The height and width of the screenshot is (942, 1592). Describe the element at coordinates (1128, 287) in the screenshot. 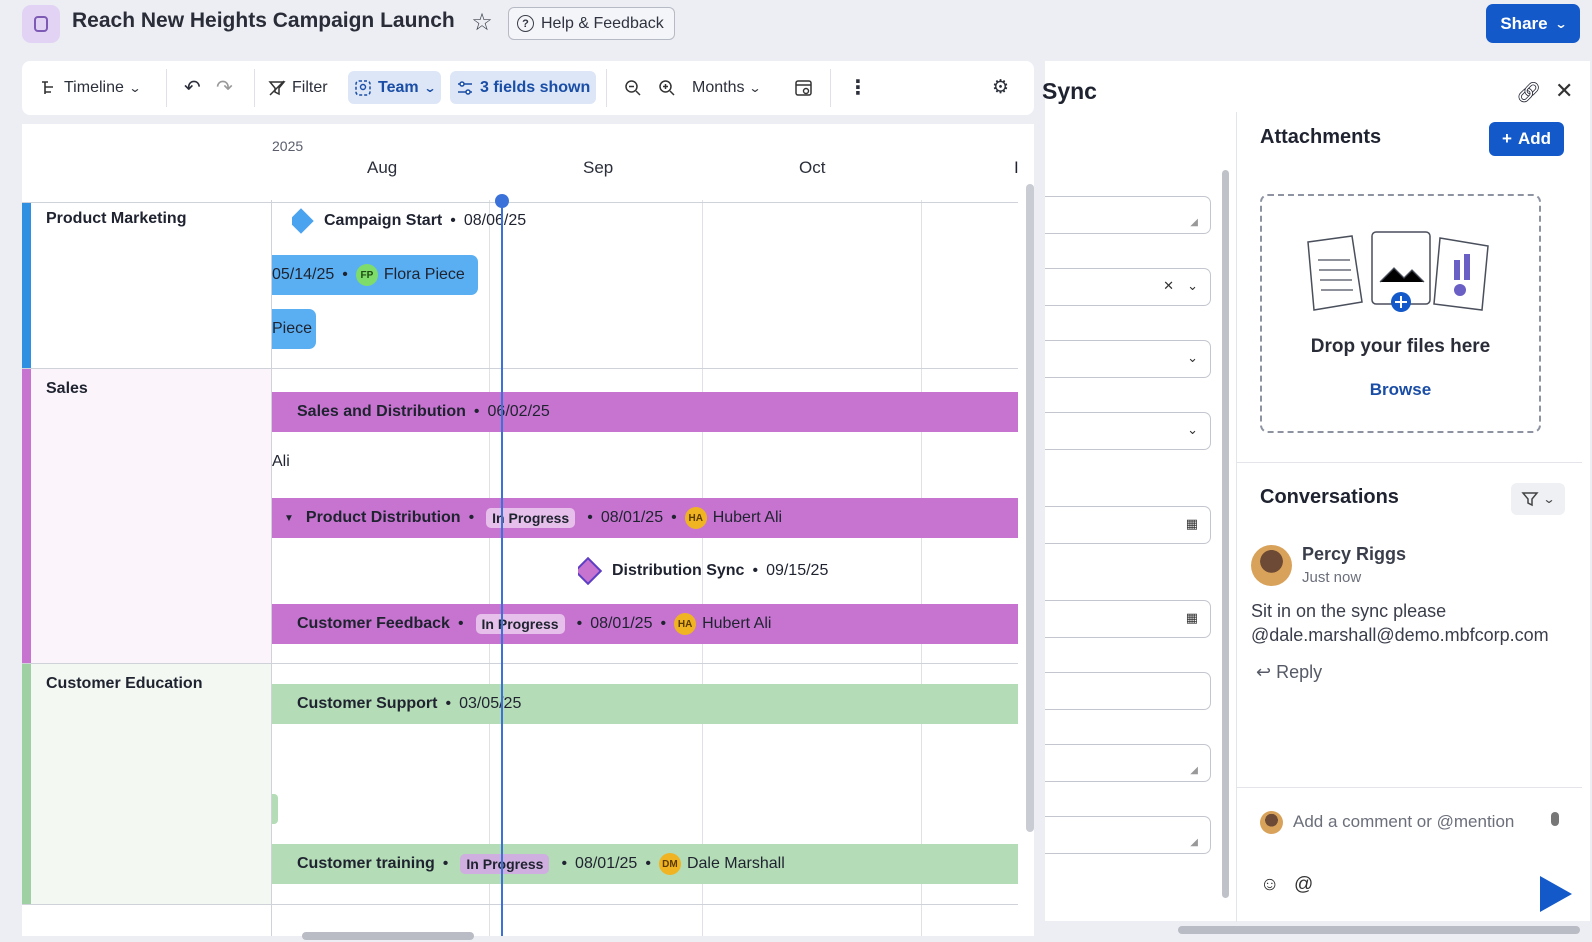

I see `select-field: ✕ ⌄` at that location.